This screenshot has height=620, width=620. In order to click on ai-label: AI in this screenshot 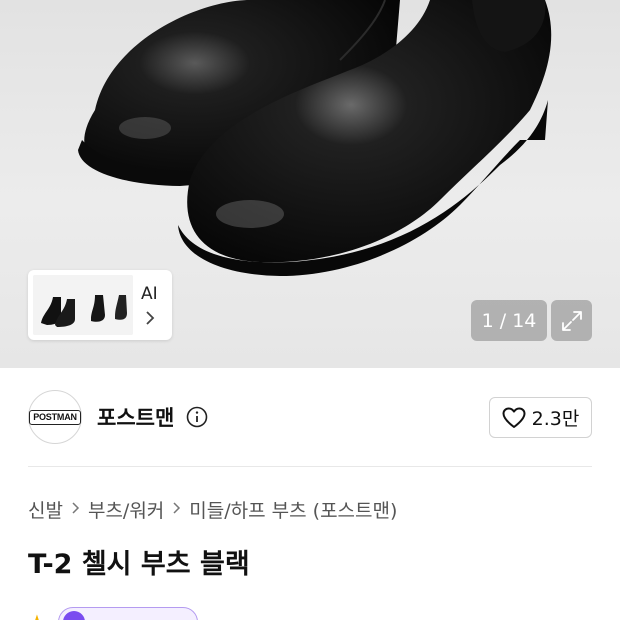, I will do `click(149, 294)`.